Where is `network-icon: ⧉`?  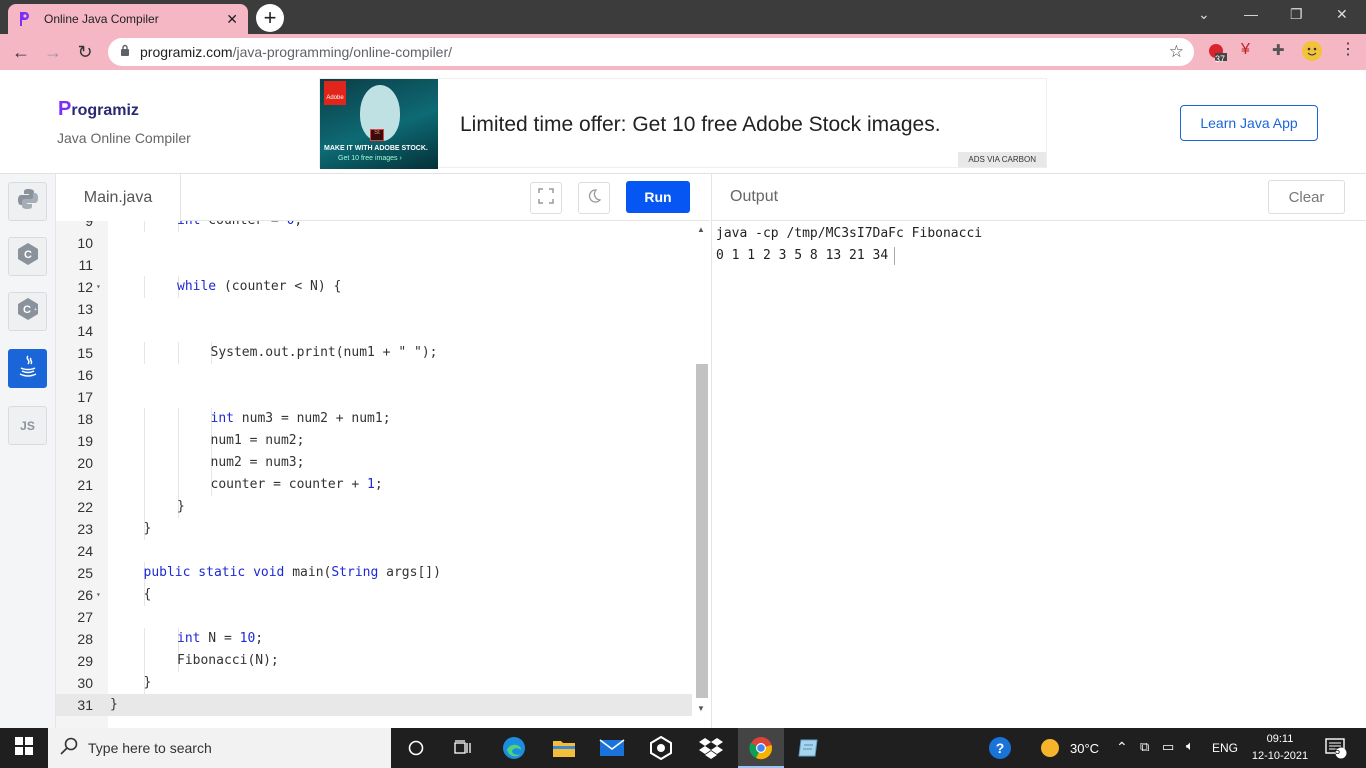
network-icon: ⧉ is located at coordinates (1144, 747).